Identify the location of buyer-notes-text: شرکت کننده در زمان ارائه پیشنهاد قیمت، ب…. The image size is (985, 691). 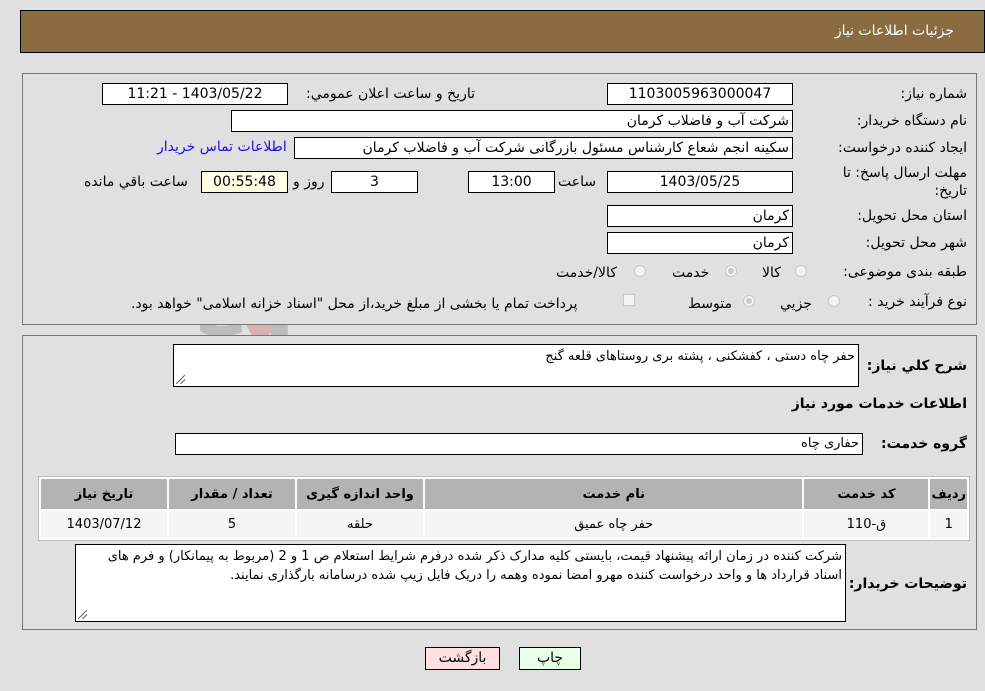
(474, 566).